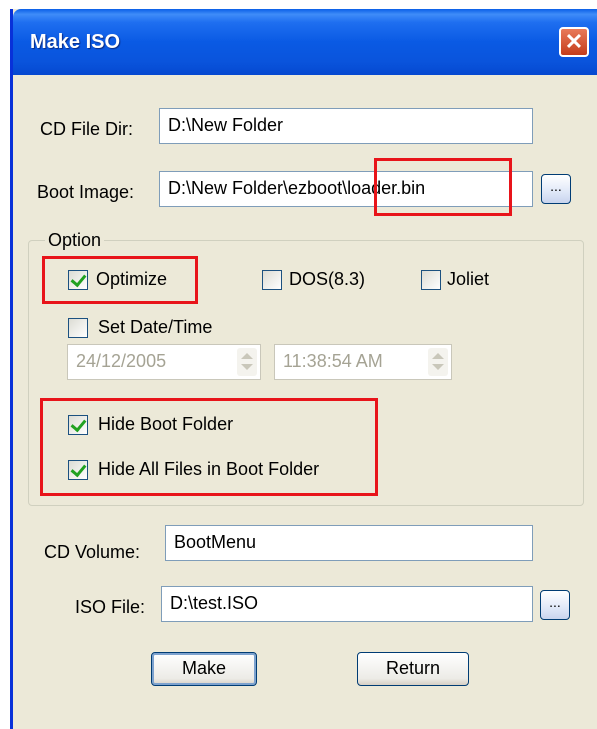  I want to click on joliet-label: Joliet, so click(468, 279).